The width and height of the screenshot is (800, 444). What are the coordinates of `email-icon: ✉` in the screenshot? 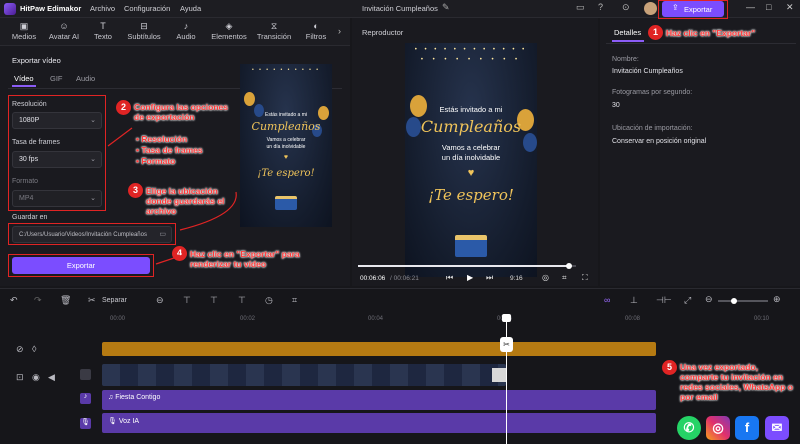 It's located at (777, 428).